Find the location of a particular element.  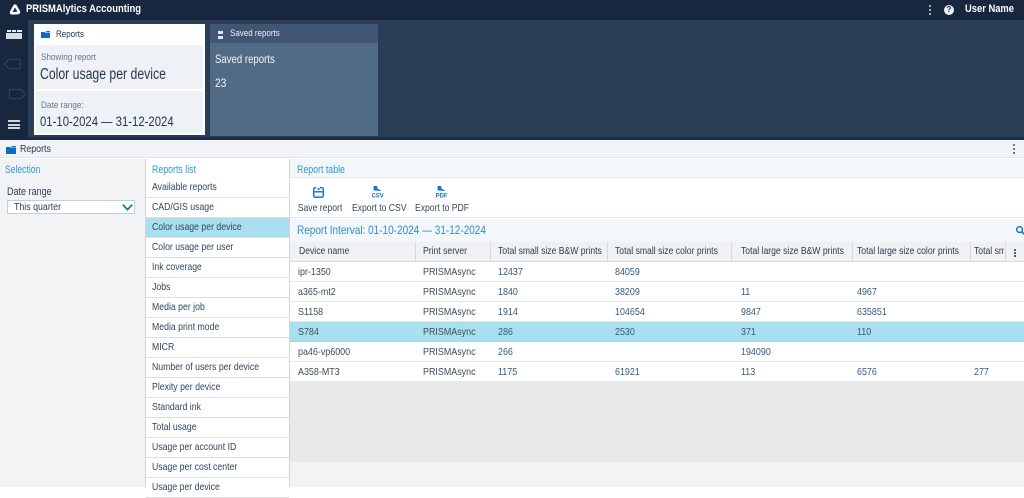

svg-text: PDF is located at coordinates (442, 195).